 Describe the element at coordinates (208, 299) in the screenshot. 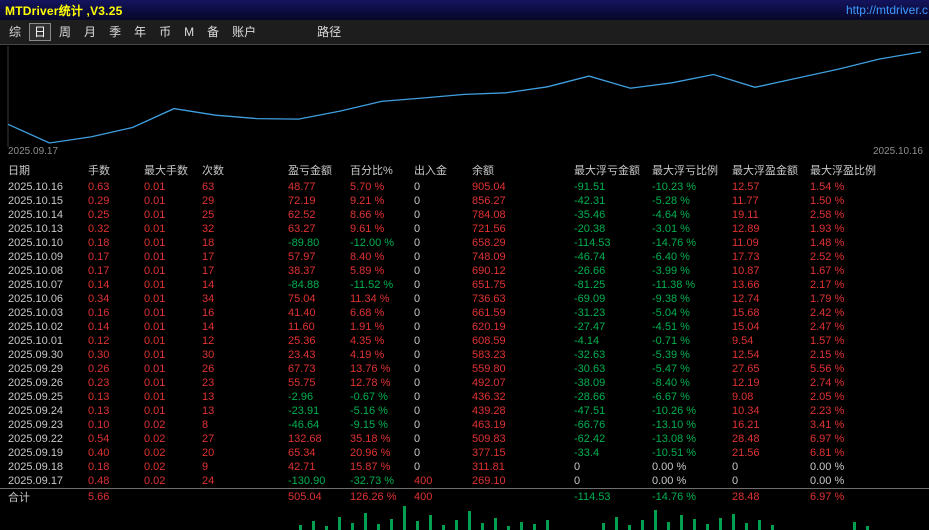

I see `cell: 34` at that location.